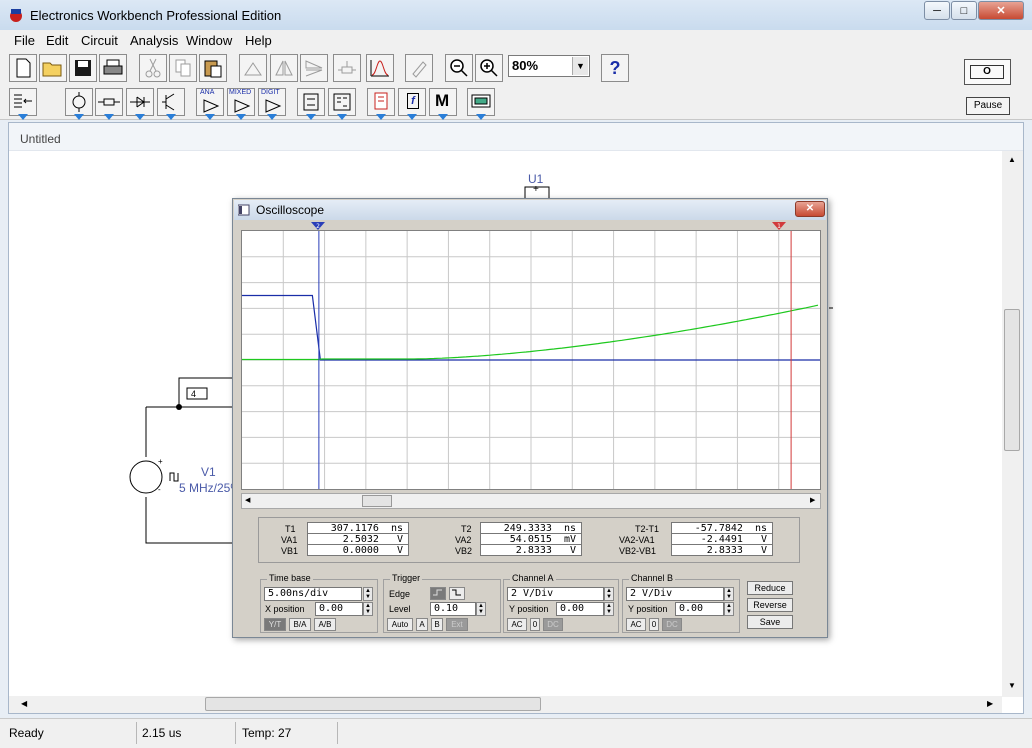 This screenshot has width=1032, height=748. What do you see at coordinates (457, 624) in the screenshot?
I see `trigger-ext-button: Ext` at bounding box center [457, 624].